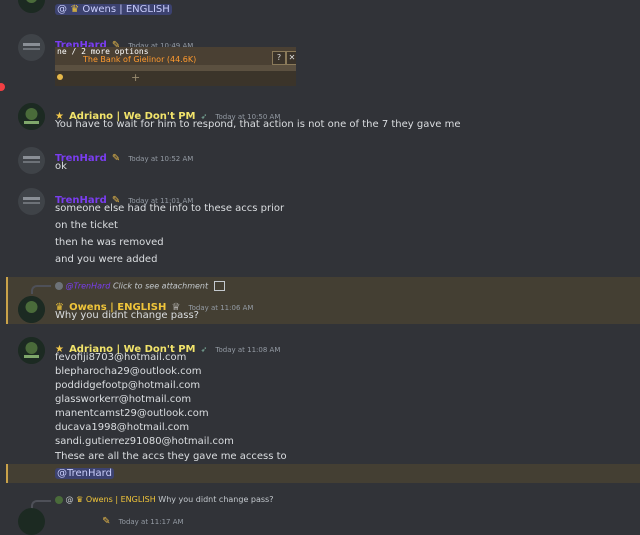  Describe the element at coordinates (204, 349) in the screenshot. I see `bird-icon: ➶` at that location.